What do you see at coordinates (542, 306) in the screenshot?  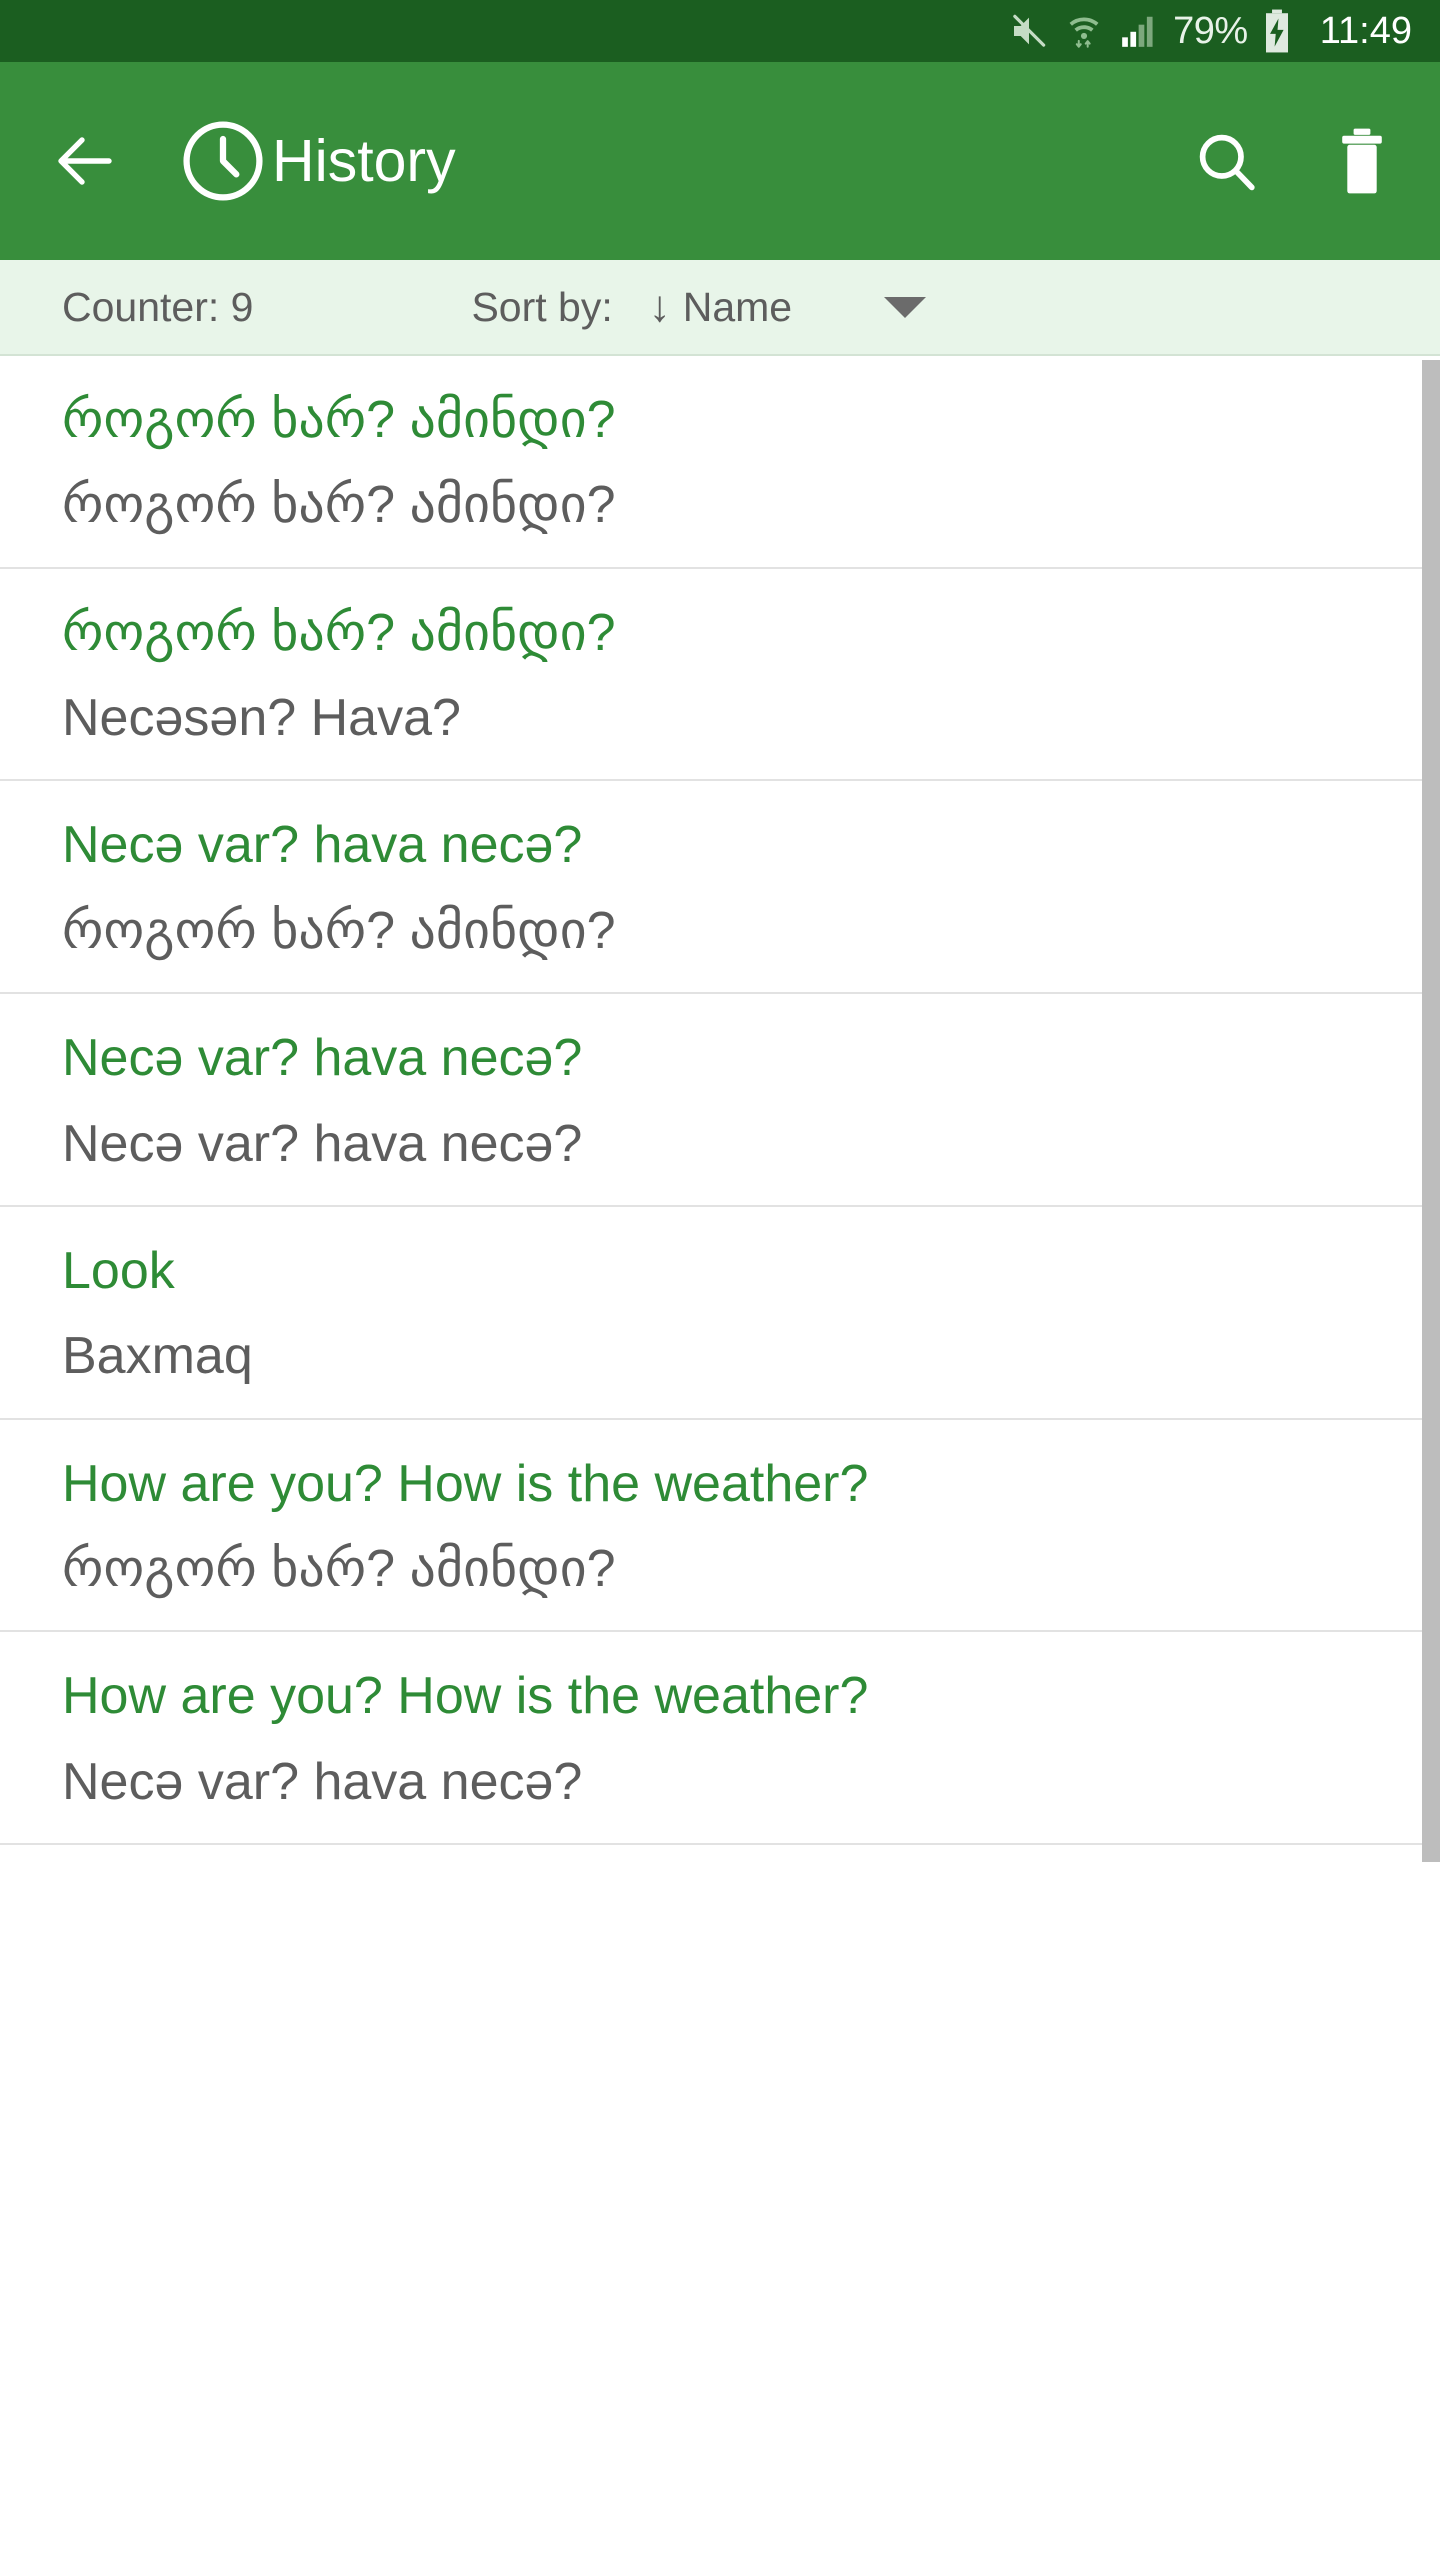 I see `sort-by-label: Sort by:` at bounding box center [542, 306].